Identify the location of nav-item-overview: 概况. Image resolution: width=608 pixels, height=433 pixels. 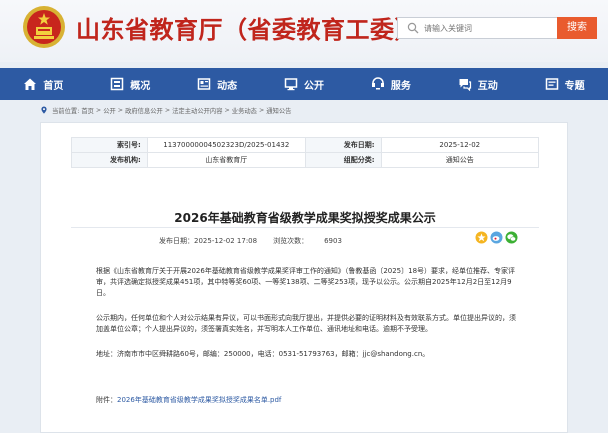
(130, 84).